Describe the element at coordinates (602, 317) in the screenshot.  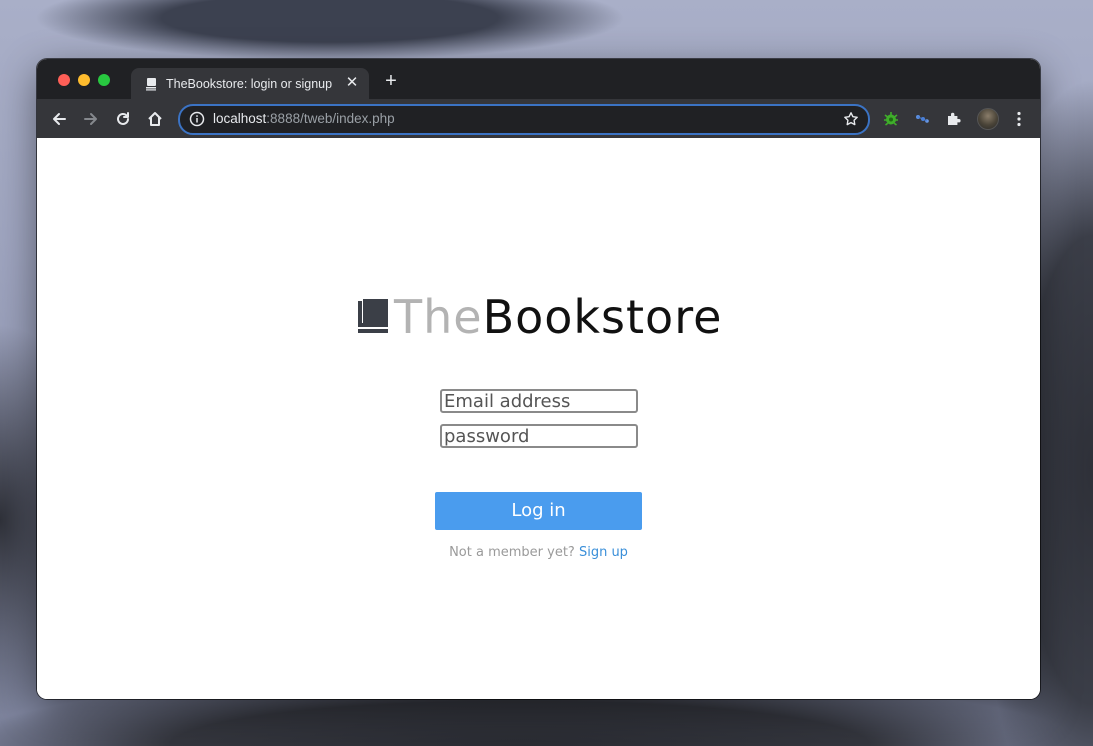
I see `logo-text-bookstore: Bookstore` at that location.